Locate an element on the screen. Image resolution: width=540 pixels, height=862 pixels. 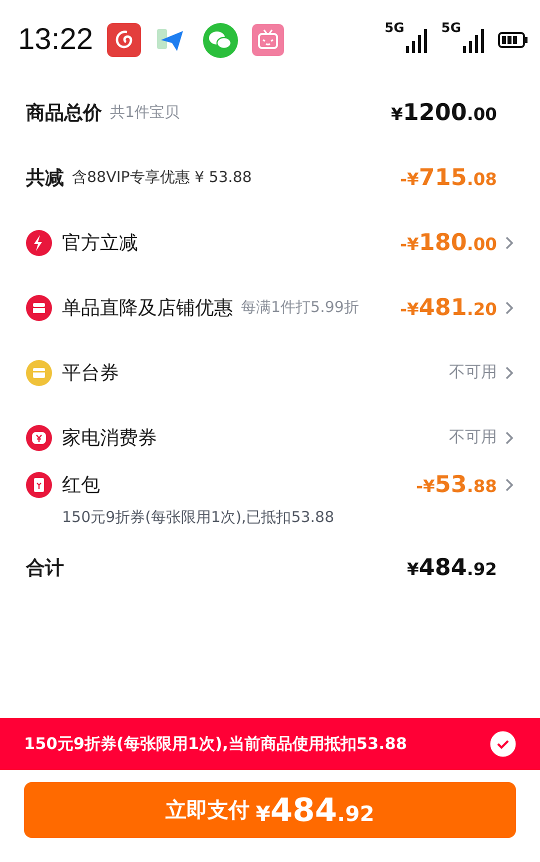
banner-text: 150元9折券(每张限用1次),当前商品使用抵扣53.88 is located at coordinates (215, 744).